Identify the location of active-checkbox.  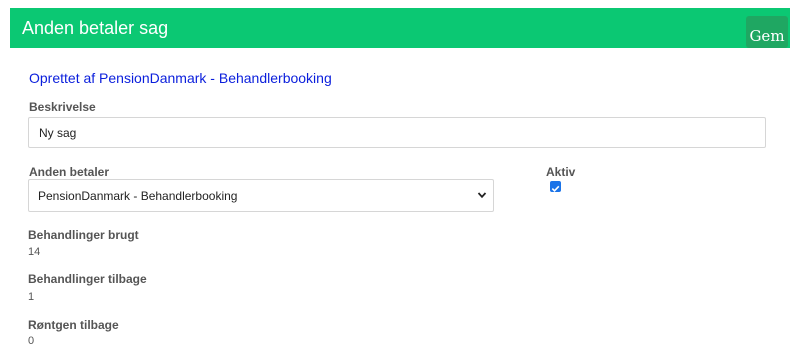
(555, 186).